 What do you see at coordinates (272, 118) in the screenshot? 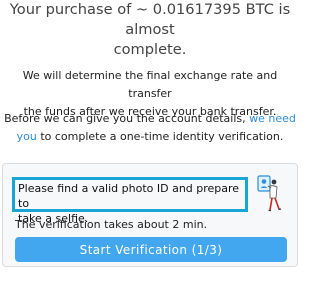
I see `verification-info-link-a: we need` at bounding box center [272, 118].